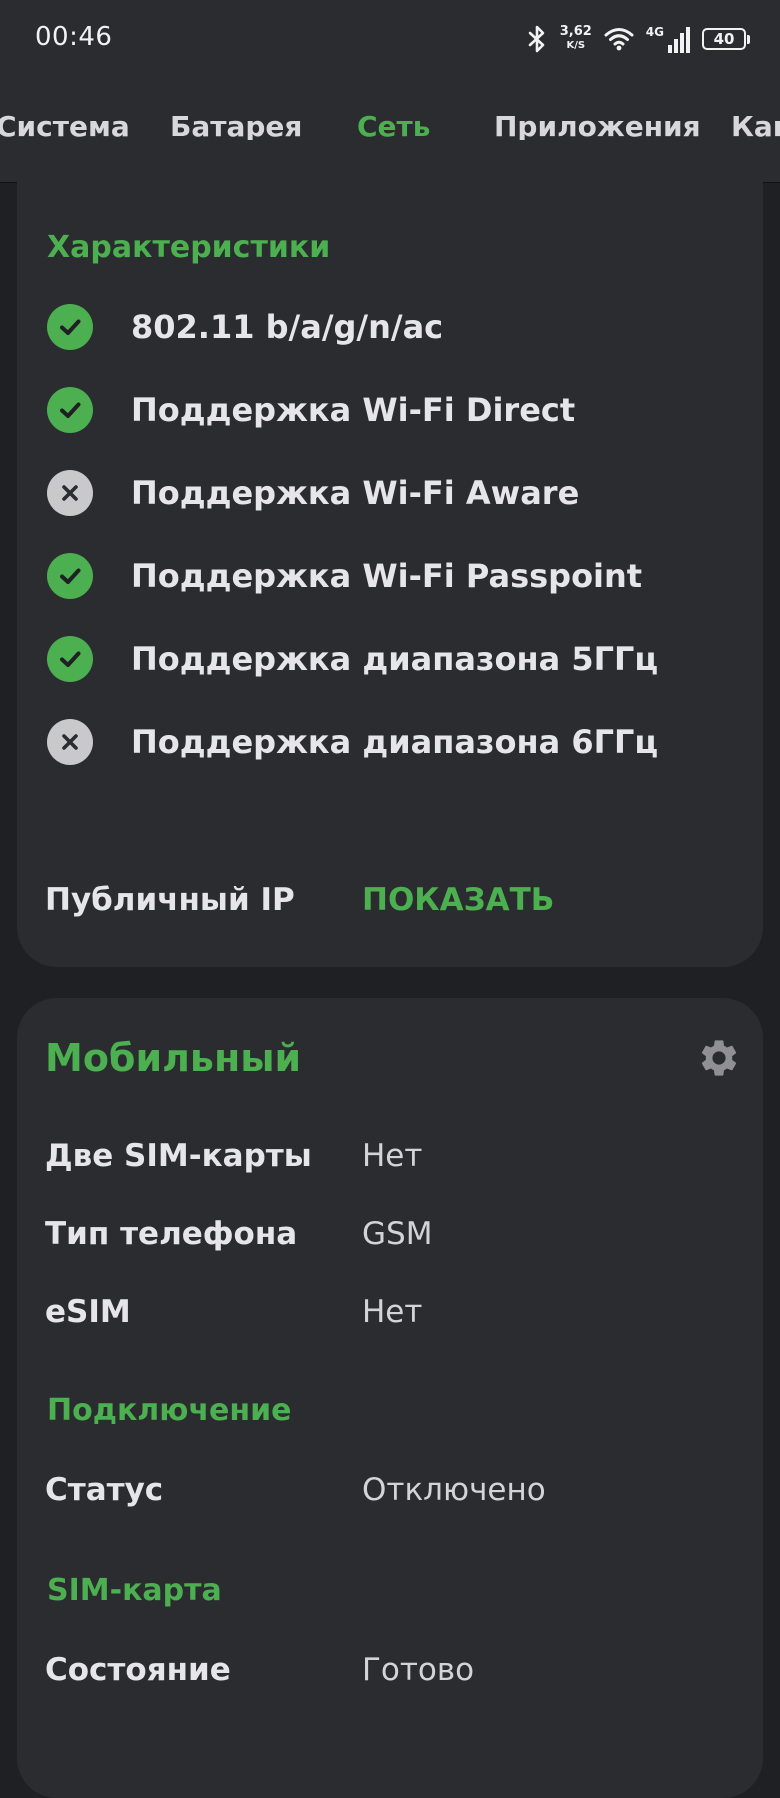 The image size is (780, 1798). What do you see at coordinates (576, 45) in the screenshot?
I see `net-speed-unit: K/S` at bounding box center [576, 45].